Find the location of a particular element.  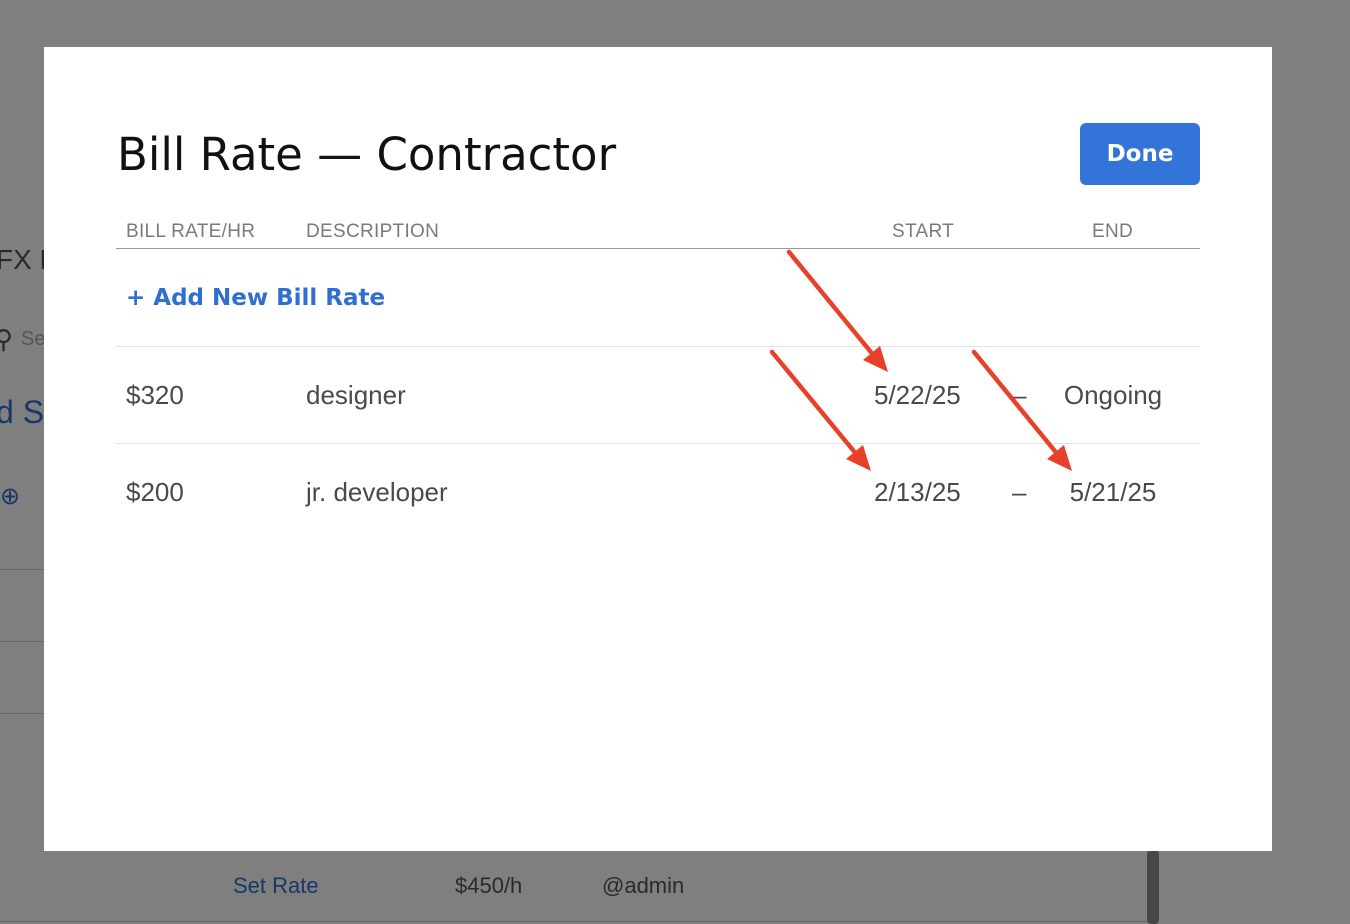

description-cell: designer is located at coordinates (356, 395).